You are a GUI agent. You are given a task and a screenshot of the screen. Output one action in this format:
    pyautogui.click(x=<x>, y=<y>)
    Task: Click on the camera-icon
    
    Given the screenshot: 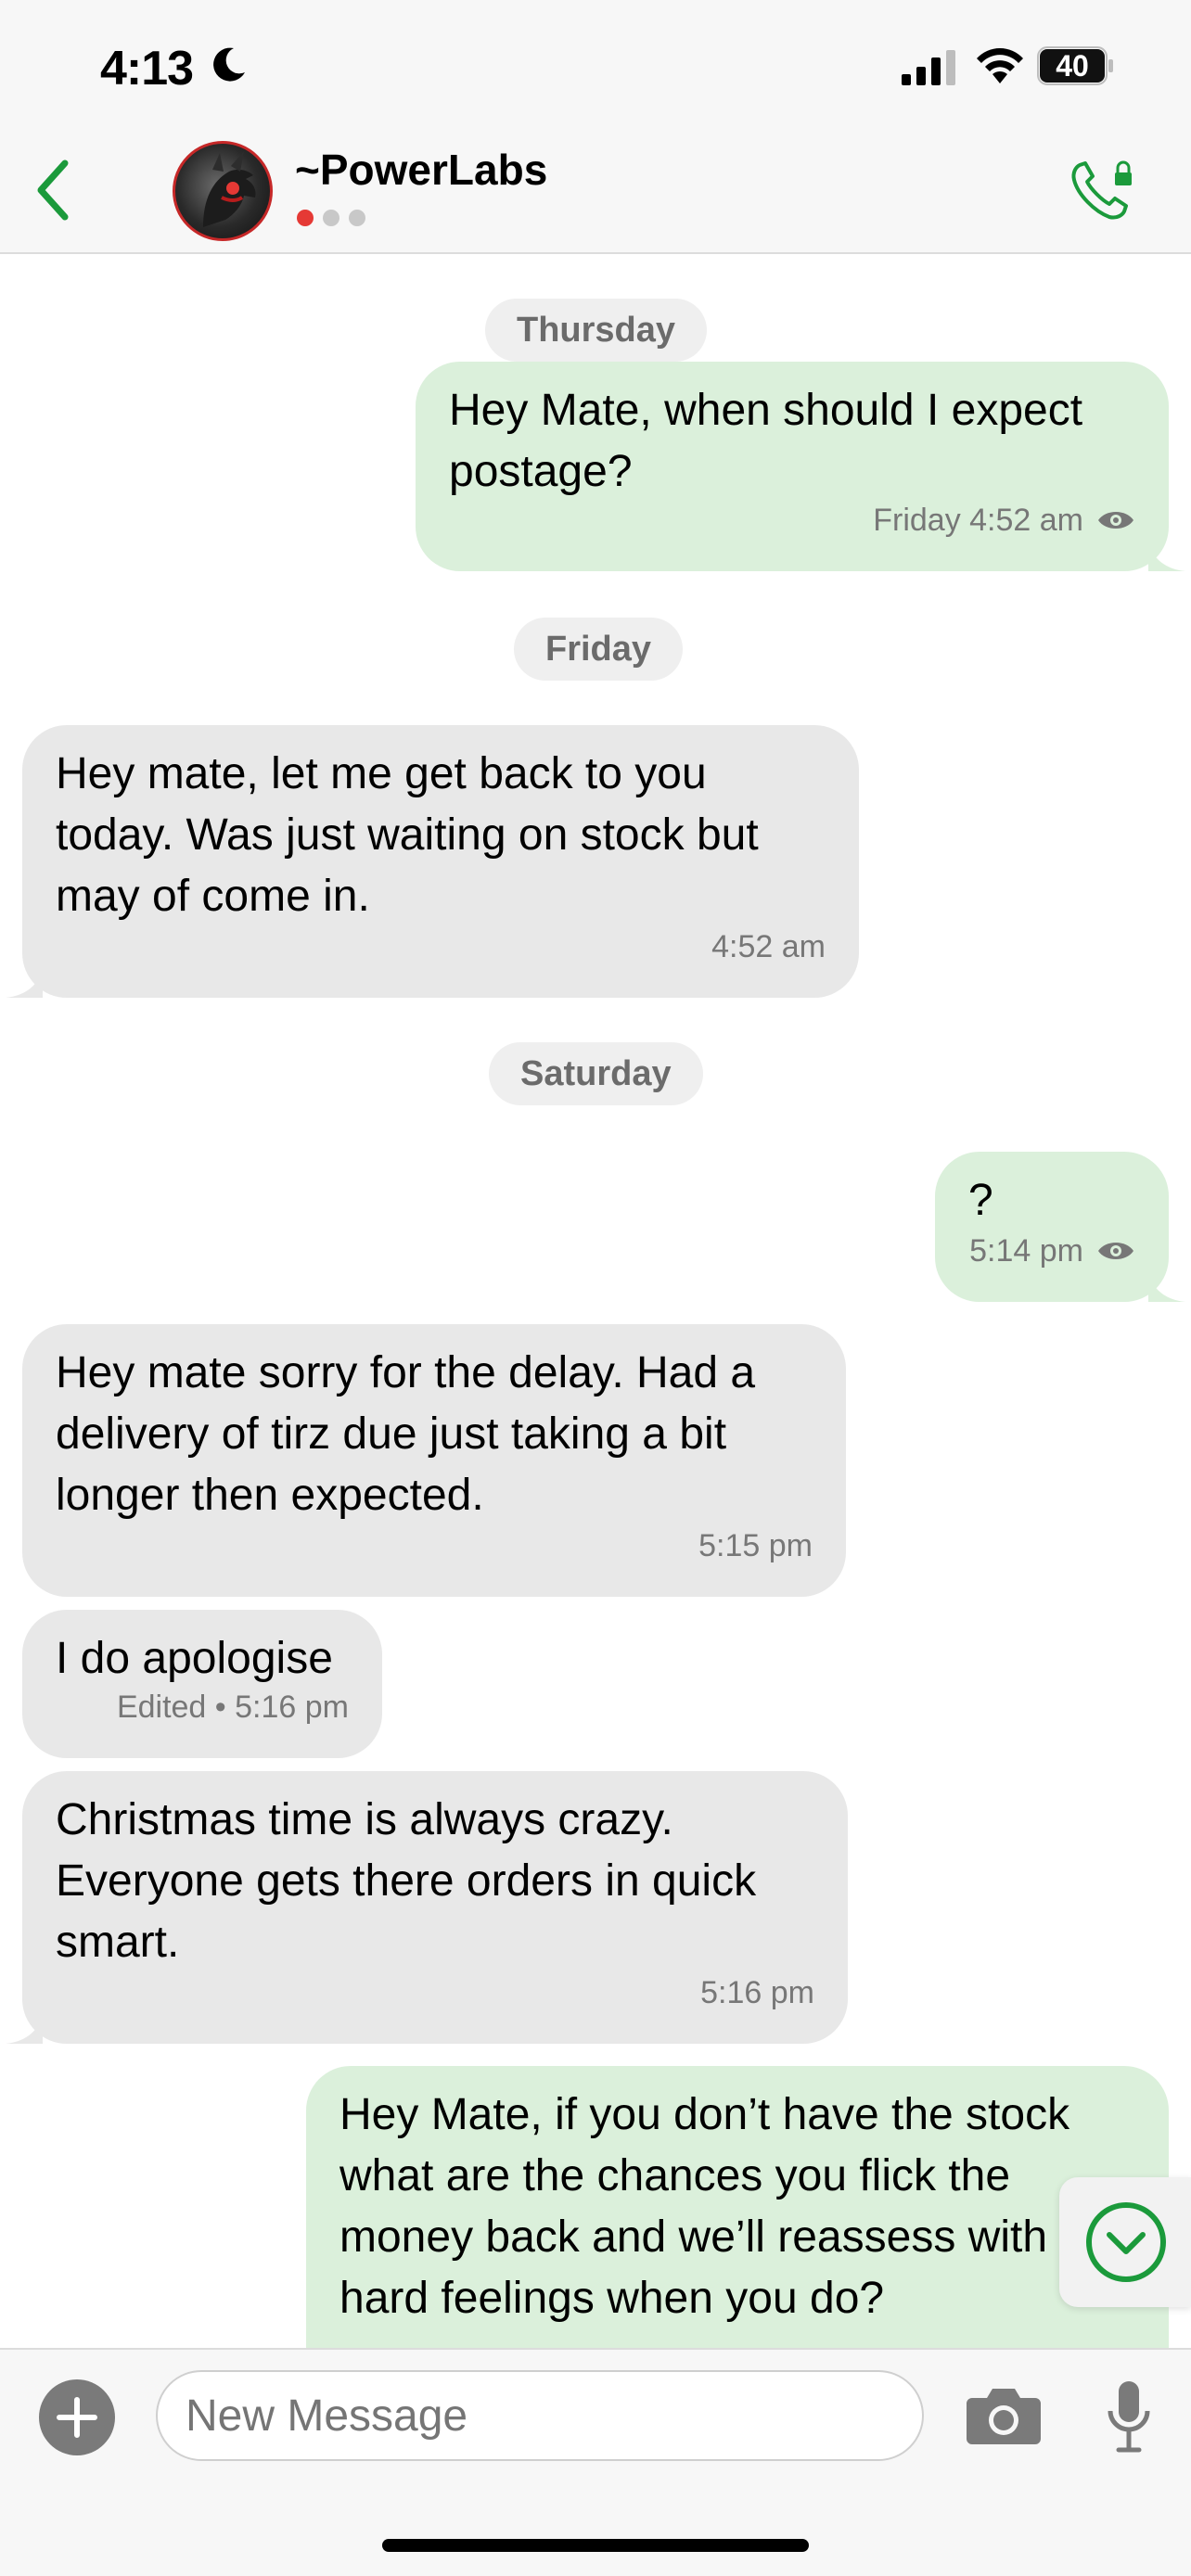 What is the action you would take?
    pyautogui.click(x=1004, y=2415)
    